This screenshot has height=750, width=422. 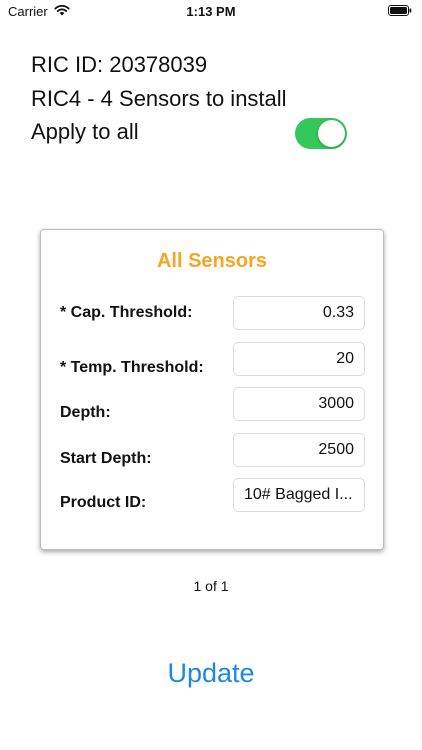 I want to click on status-bar: Carrier 1:13 PM, so click(x=211, y=12).